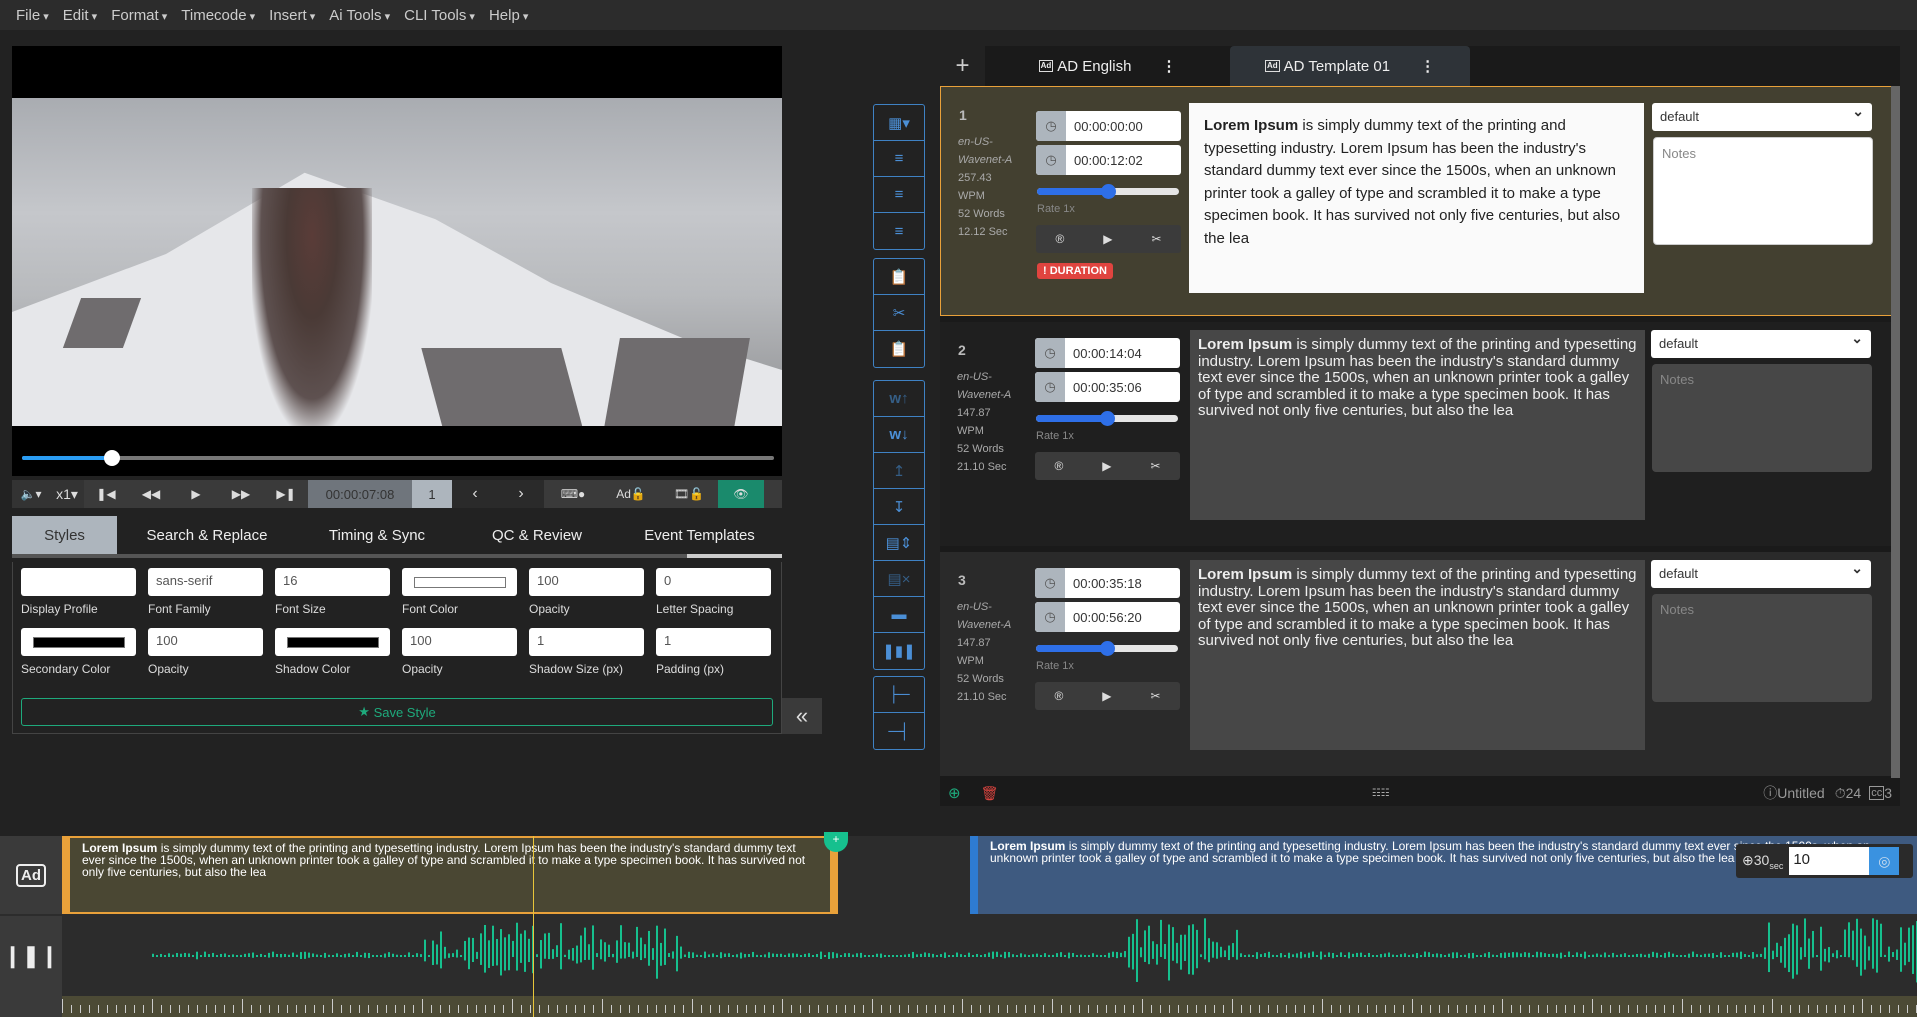 This screenshot has width=1917, height=1017. I want to click on align-left-button: ≡, so click(899, 159).